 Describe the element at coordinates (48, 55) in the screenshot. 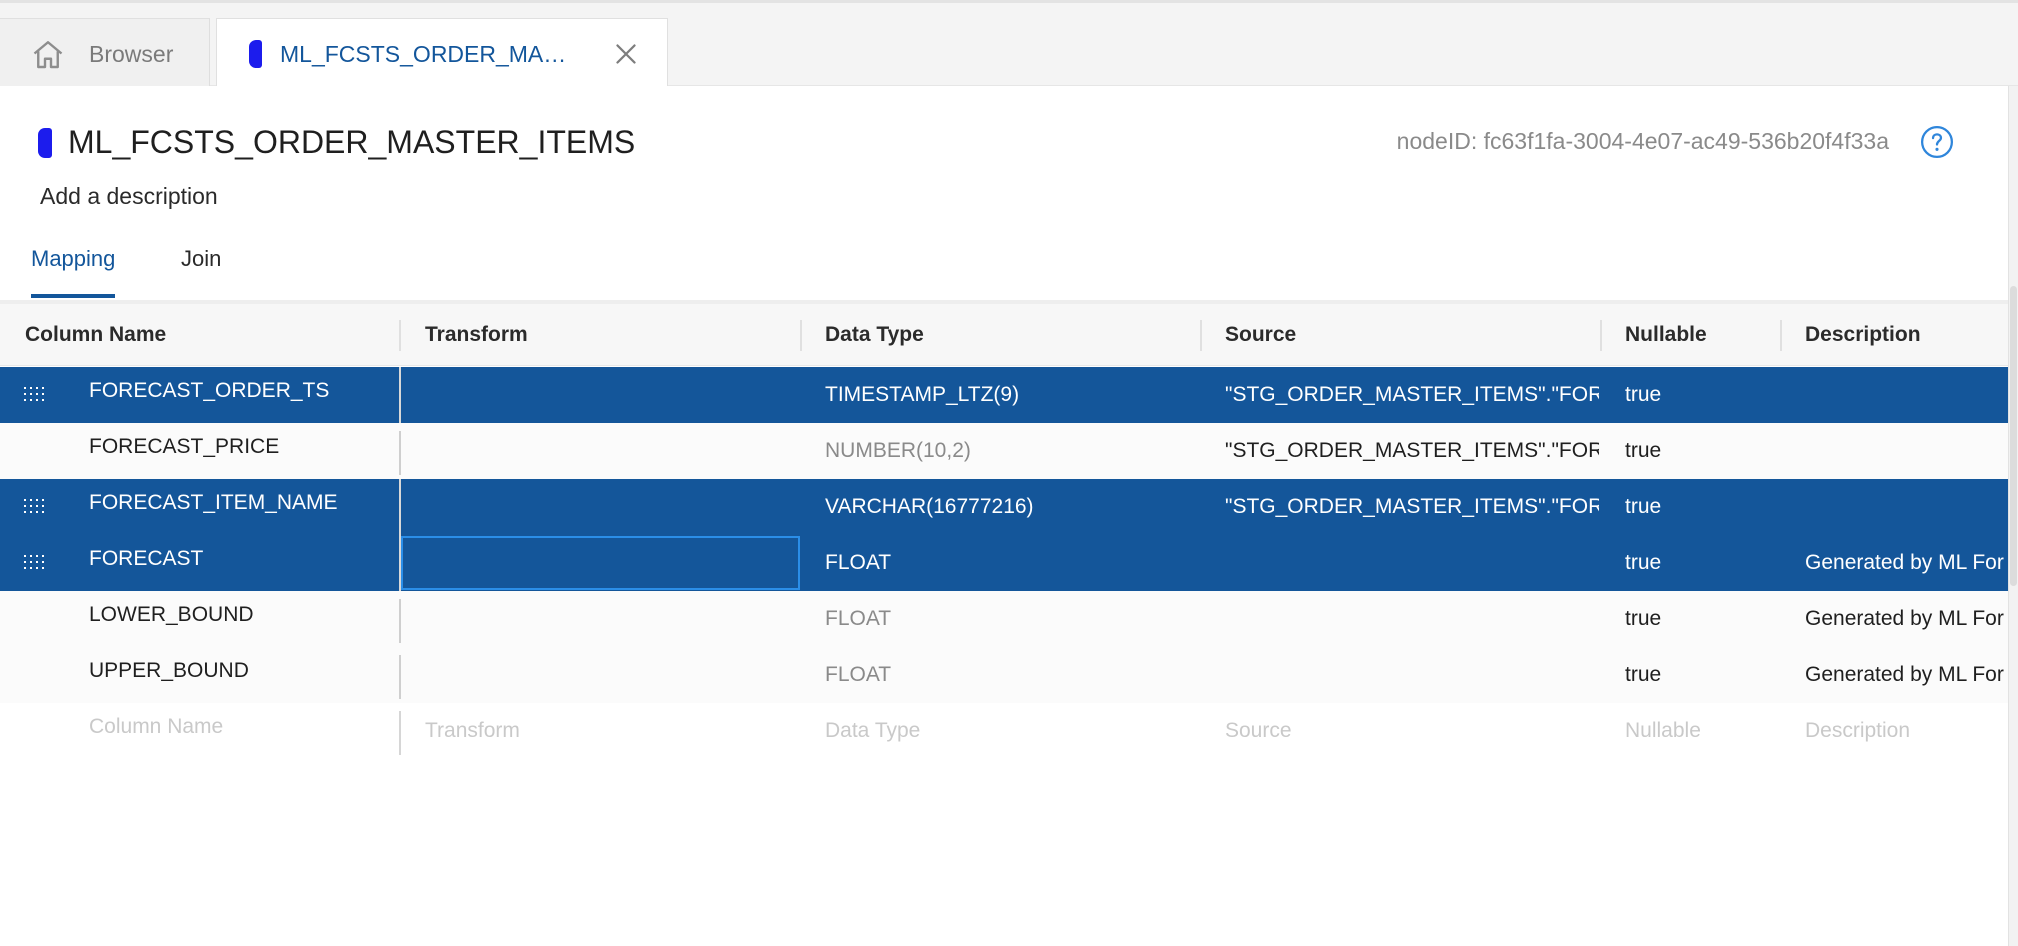

I see `home-icon` at that location.